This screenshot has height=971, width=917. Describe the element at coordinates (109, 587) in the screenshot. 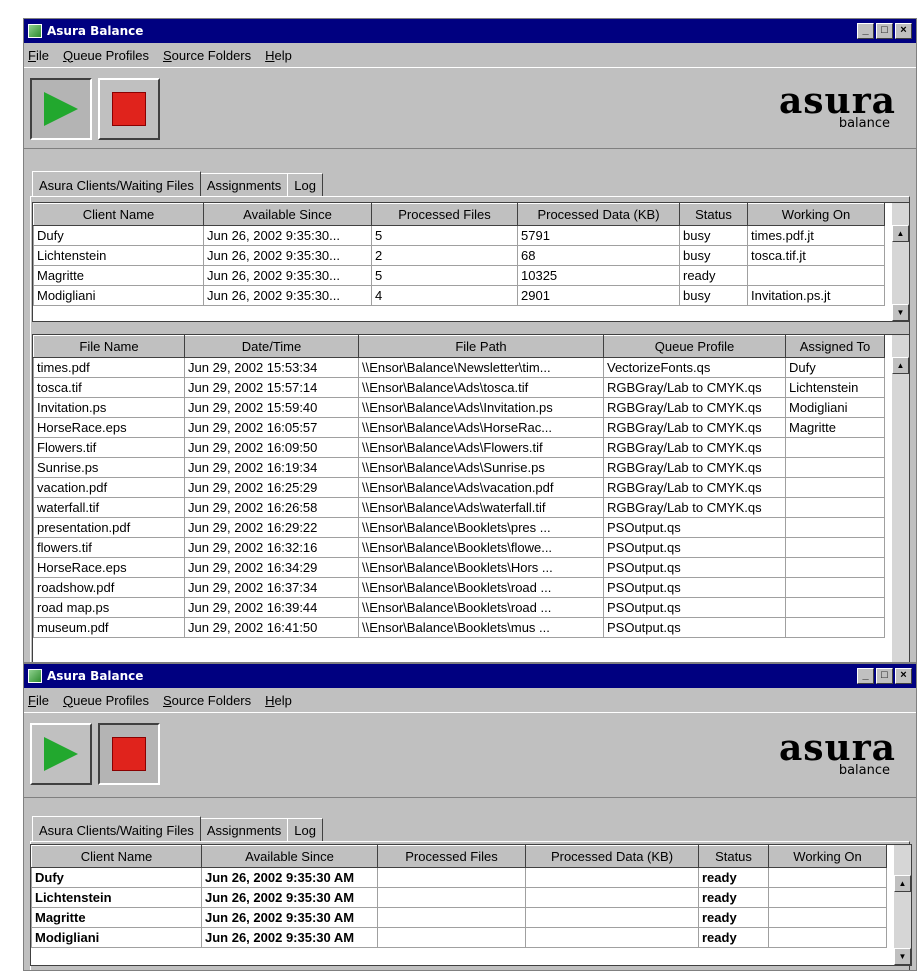

I see `table-cell: roadshow.pdf` at that location.